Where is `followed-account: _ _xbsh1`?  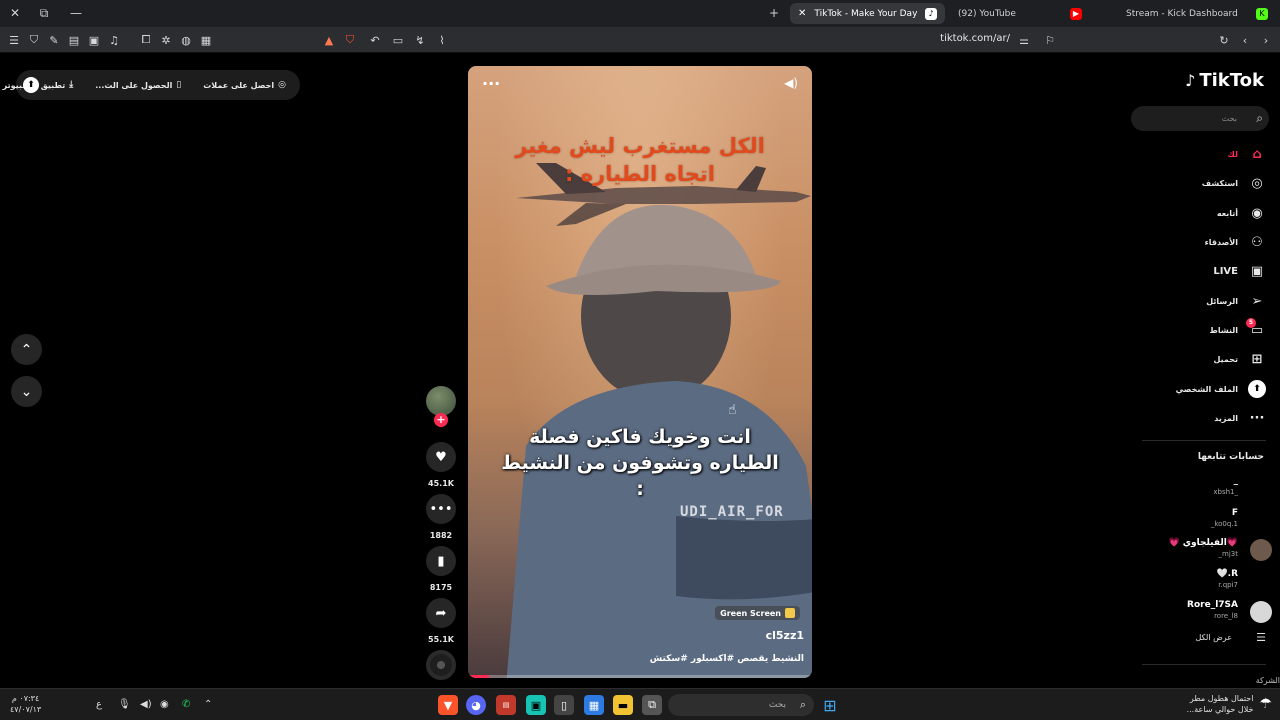 followed-account: _ _xbsh1 is located at coordinates (1205, 488).